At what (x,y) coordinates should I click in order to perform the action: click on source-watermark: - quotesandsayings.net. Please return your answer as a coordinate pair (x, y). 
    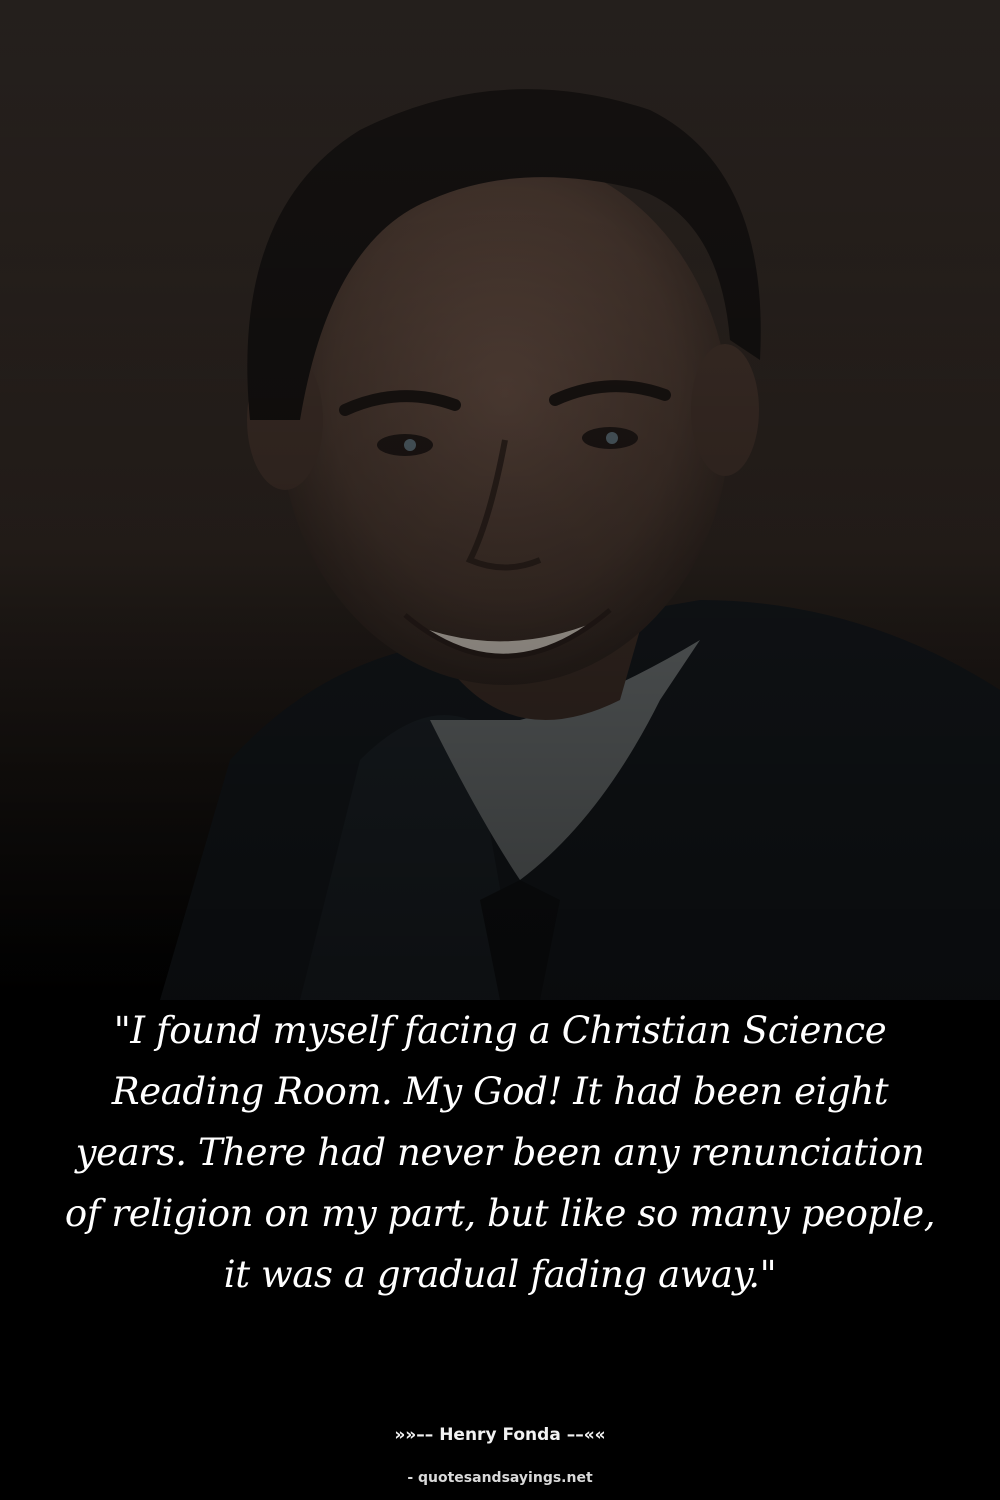
    Looking at the image, I should click on (500, 1478).